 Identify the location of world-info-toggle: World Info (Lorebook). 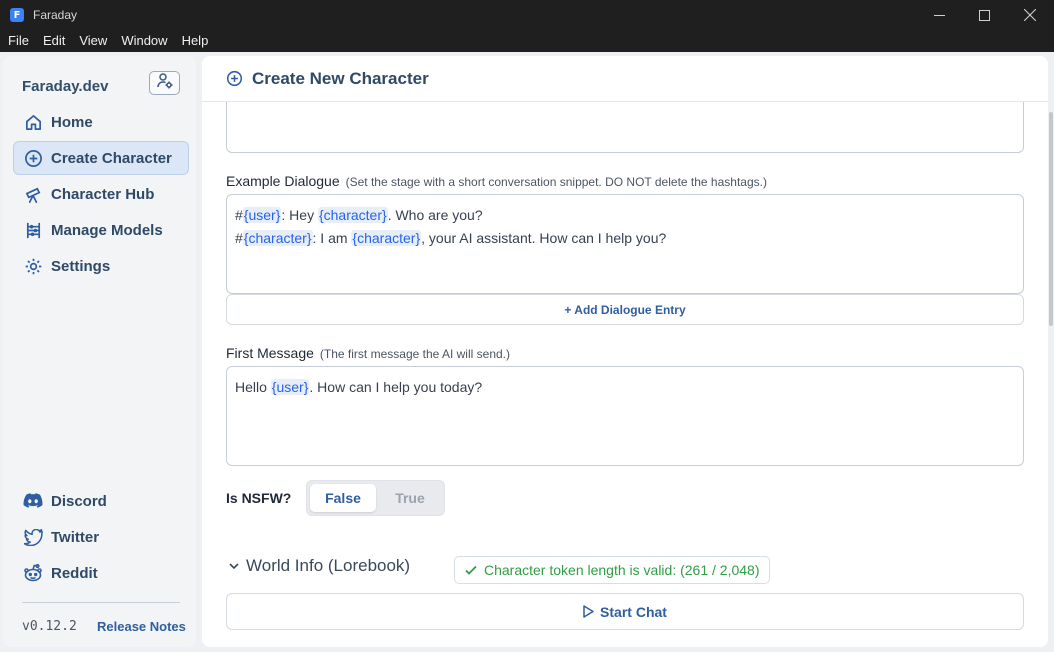
(318, 566).